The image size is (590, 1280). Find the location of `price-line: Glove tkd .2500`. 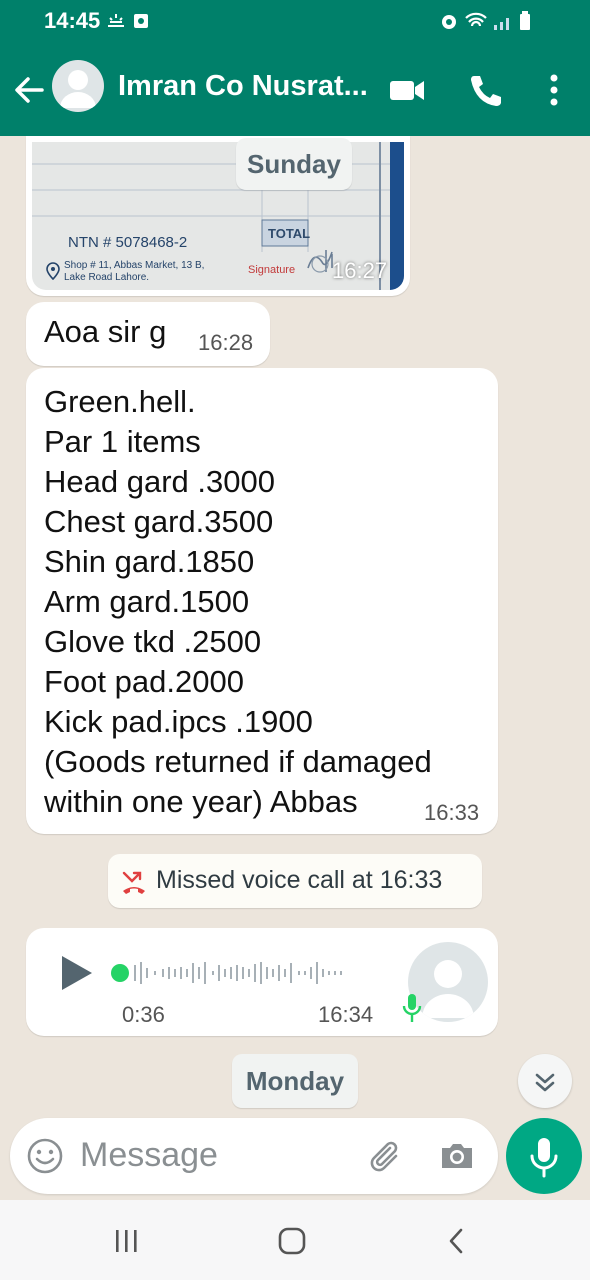

price-line: Glove tkd .2500 is located at coordinates (153, 641).